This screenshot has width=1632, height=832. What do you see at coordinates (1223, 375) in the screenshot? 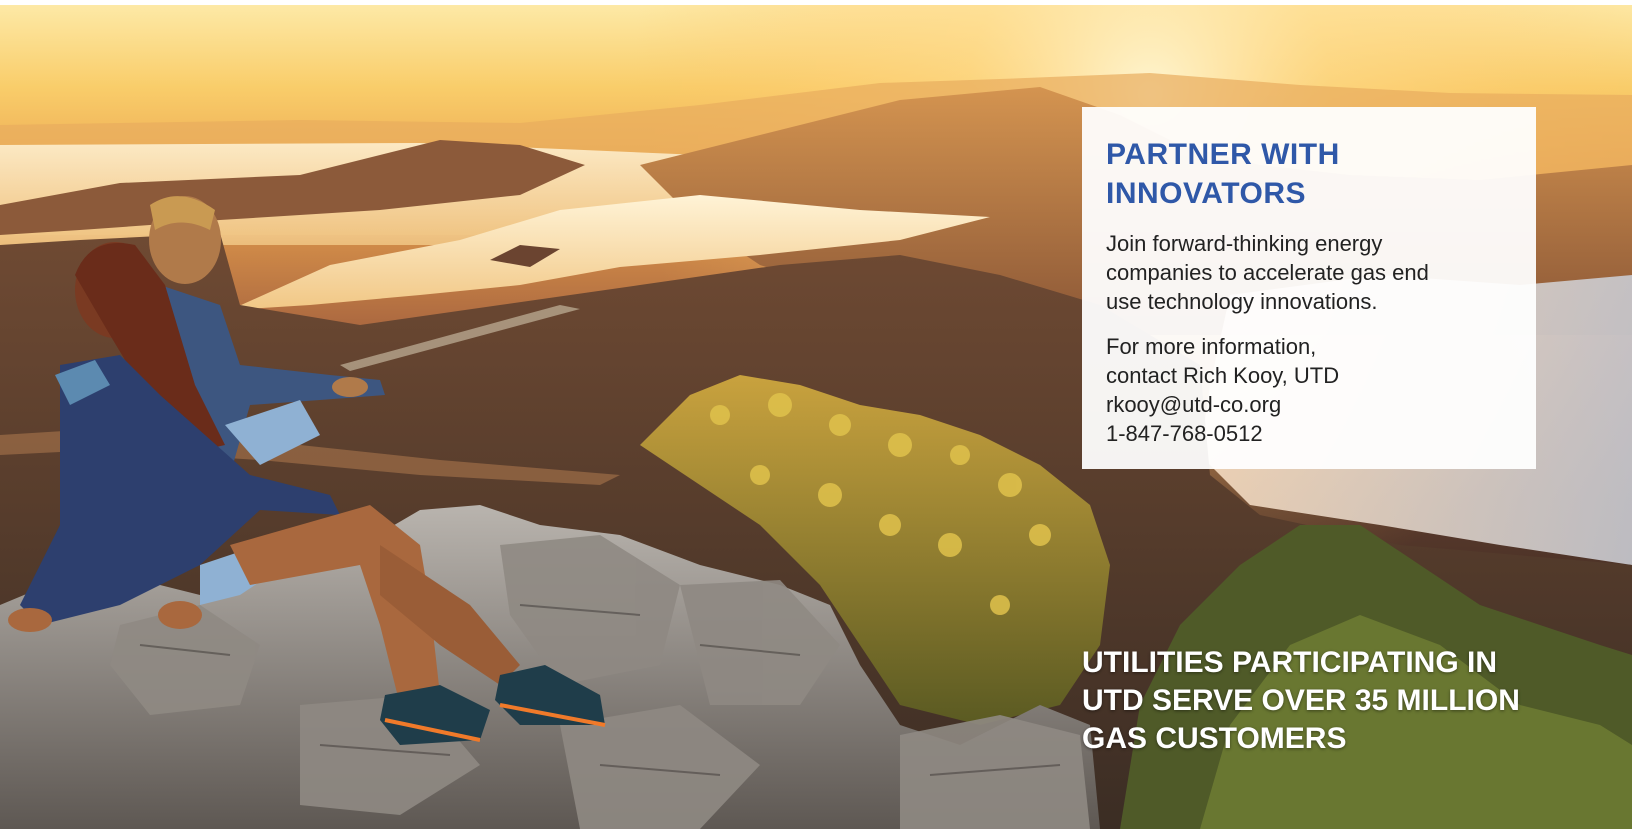
I see `contact-name: contact Rich Kooy, UTD` at bounding box center [1223, 375].